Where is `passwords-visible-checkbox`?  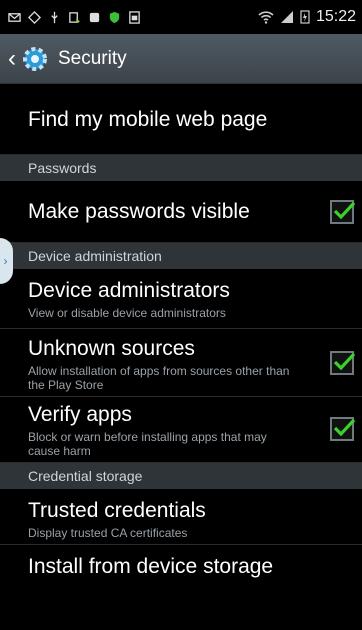 passwords-visible-checkbox is located at coordinates (342, 212).